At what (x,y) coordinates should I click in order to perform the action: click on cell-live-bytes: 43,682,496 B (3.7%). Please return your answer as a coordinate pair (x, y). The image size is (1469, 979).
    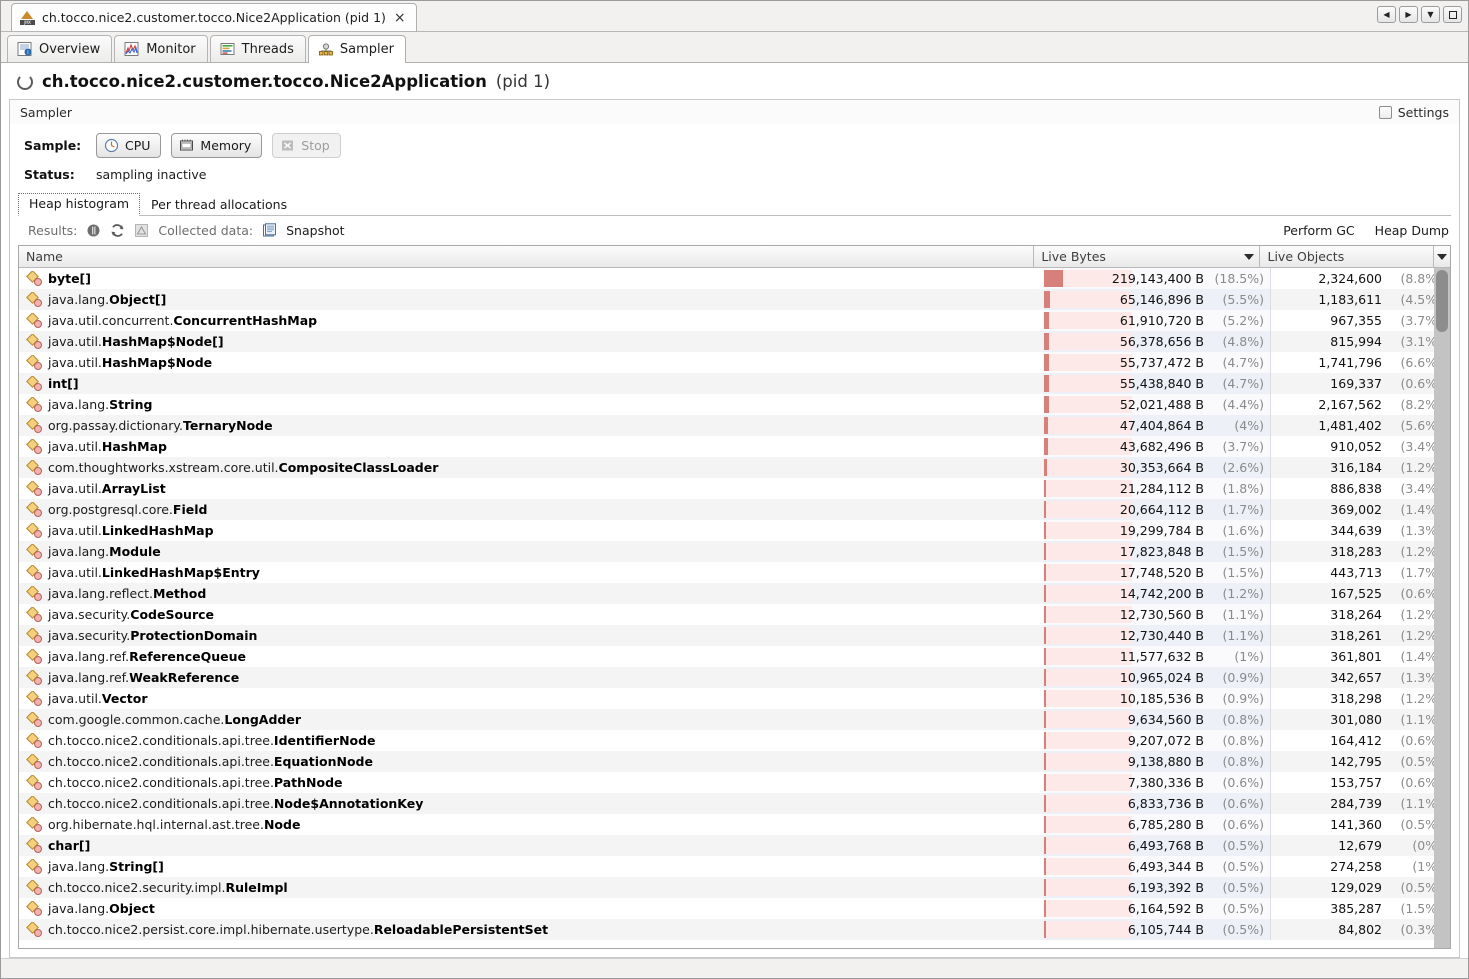
    Looking at the image, I should click on (1157, 446).